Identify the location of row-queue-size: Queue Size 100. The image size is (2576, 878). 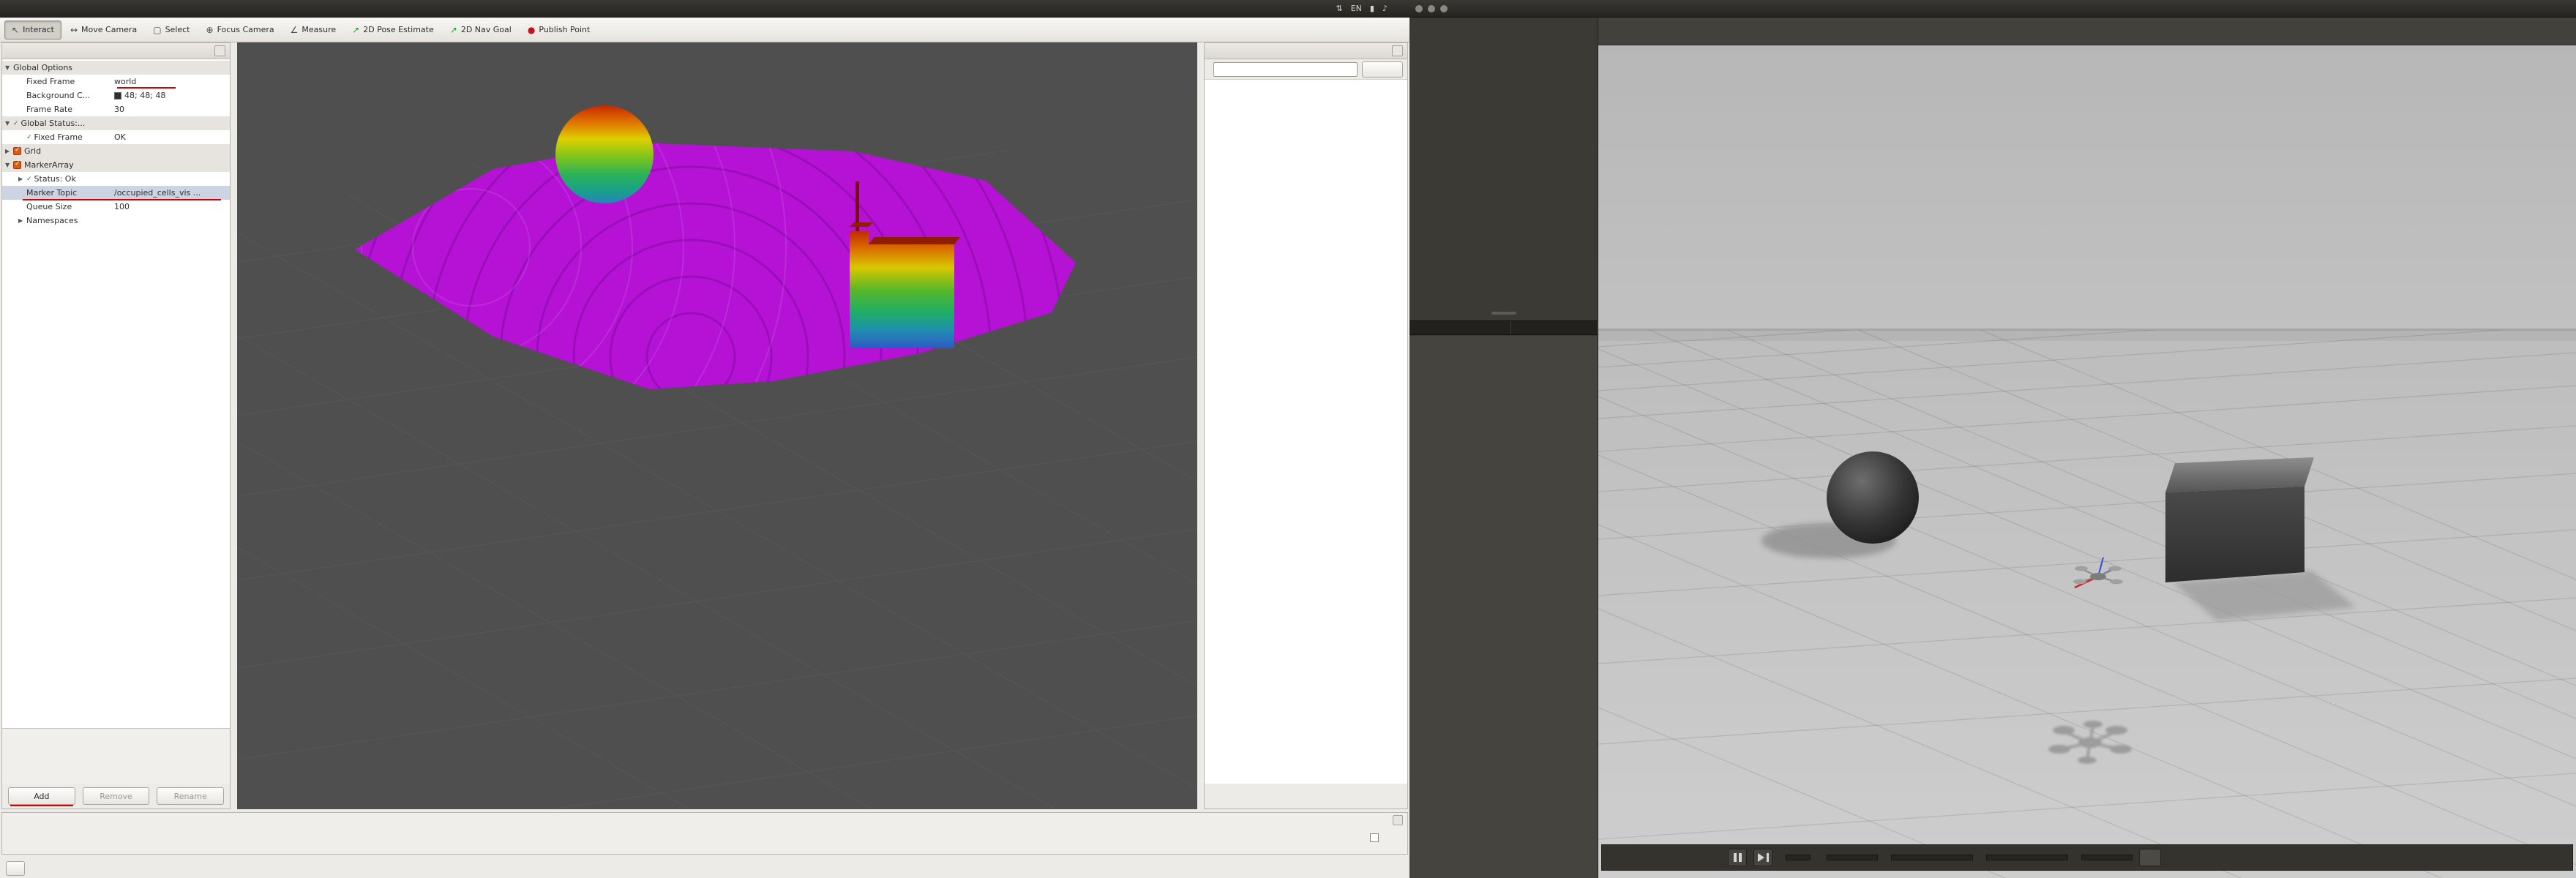
(116, 207).